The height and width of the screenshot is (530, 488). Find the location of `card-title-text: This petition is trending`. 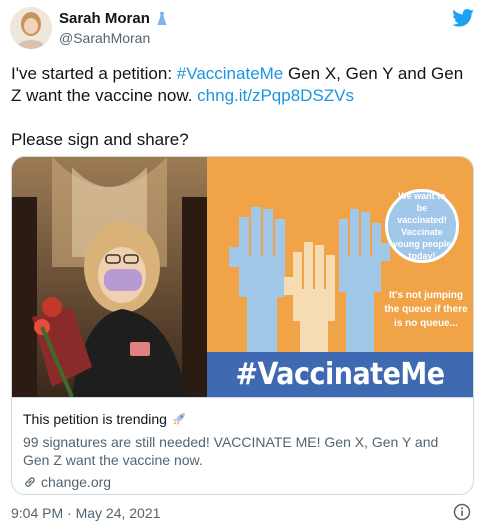

card-title-text: This petition is trending is located at coordinates (95, 419).